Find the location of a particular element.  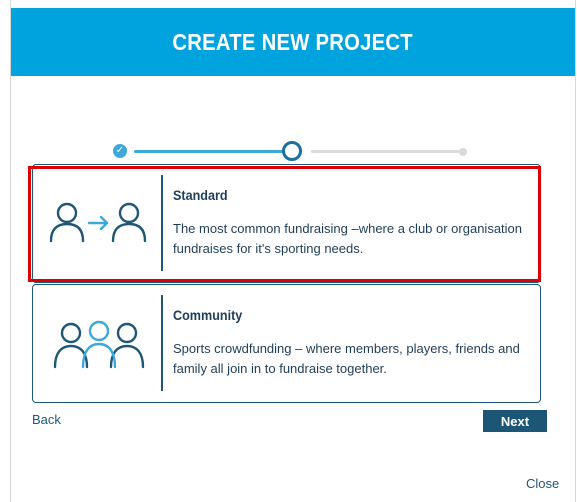

back-link: Back is located at coordinates (46, 419).